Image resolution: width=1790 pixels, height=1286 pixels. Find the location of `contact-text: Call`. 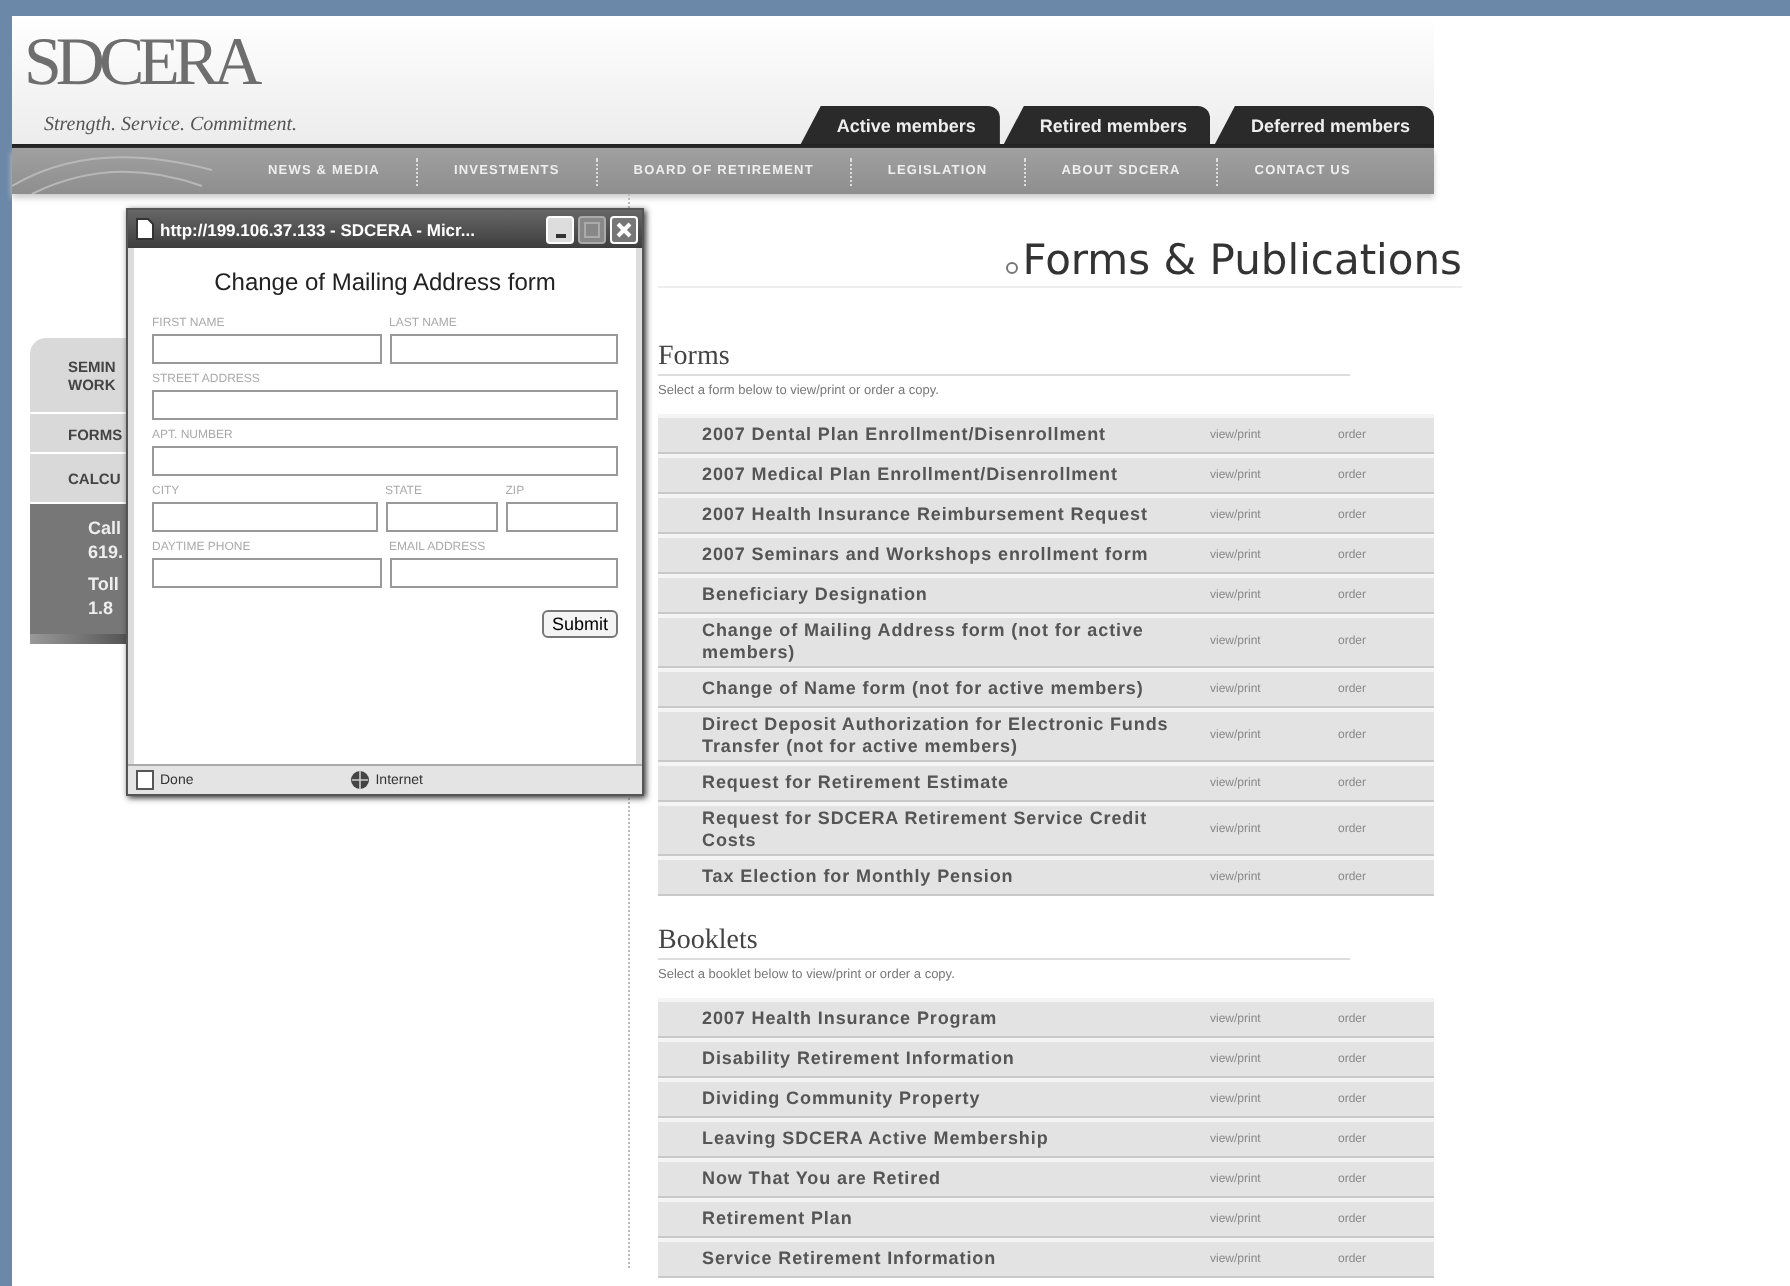

contact-text: Call is located at coordinates (106, 528).